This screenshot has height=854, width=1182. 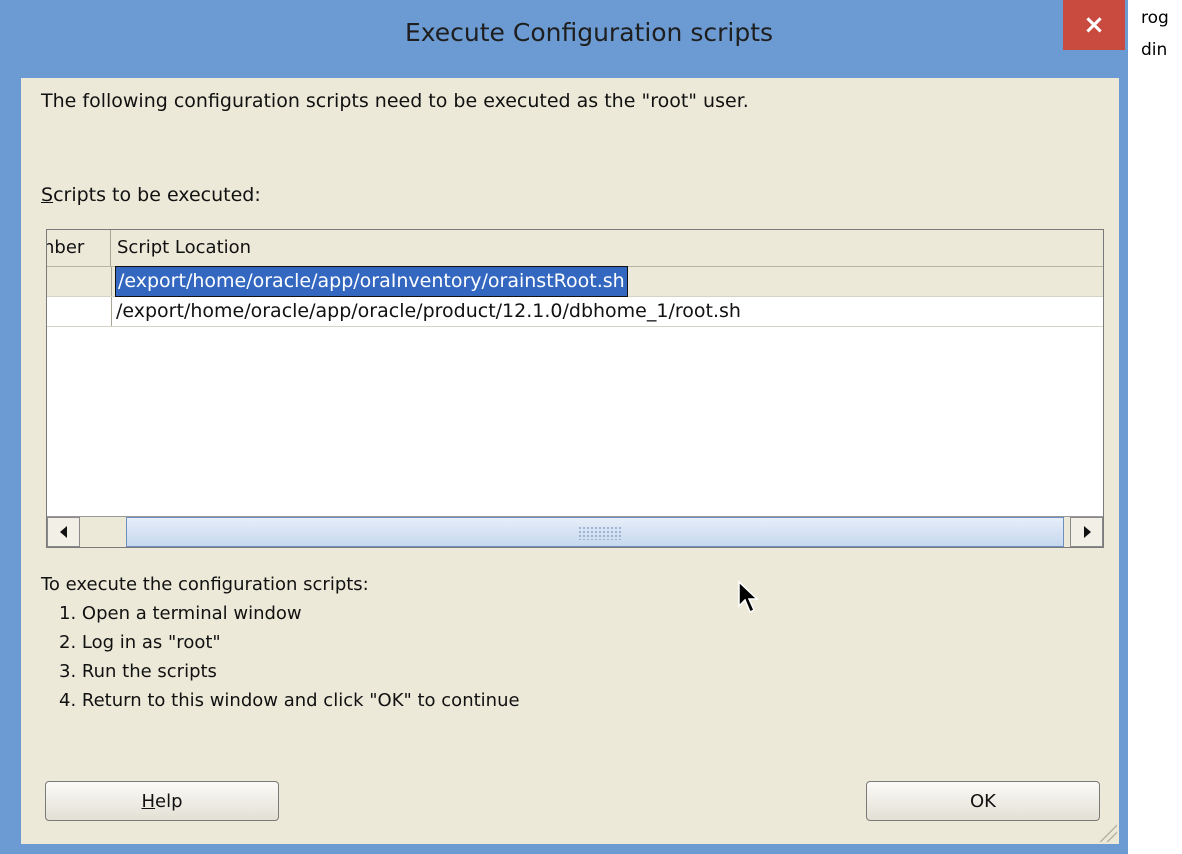 I want to click on close-button: ×, so click(x=1094, y=25).